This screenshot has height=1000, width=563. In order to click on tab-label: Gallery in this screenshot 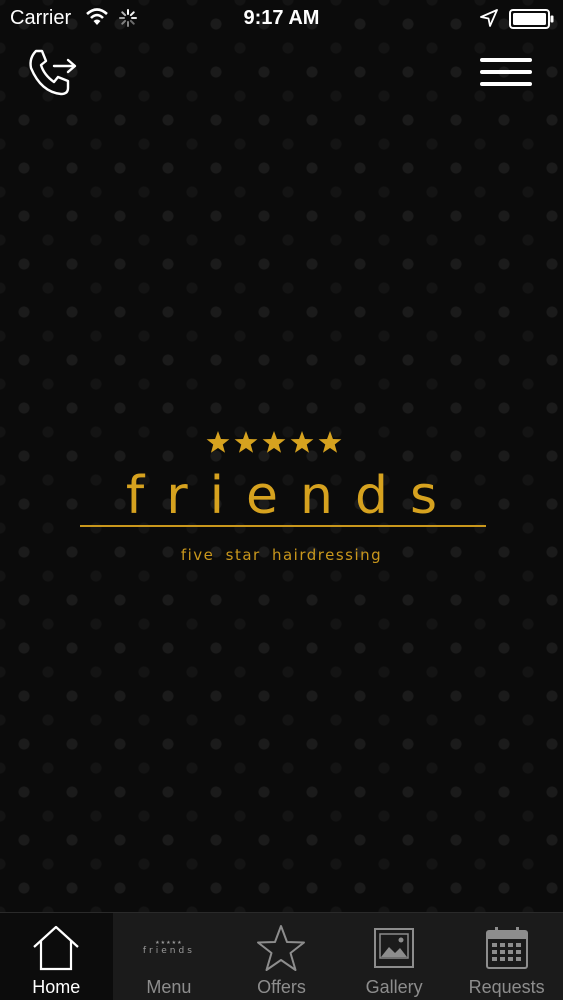, I will do `click(394, 987)`.